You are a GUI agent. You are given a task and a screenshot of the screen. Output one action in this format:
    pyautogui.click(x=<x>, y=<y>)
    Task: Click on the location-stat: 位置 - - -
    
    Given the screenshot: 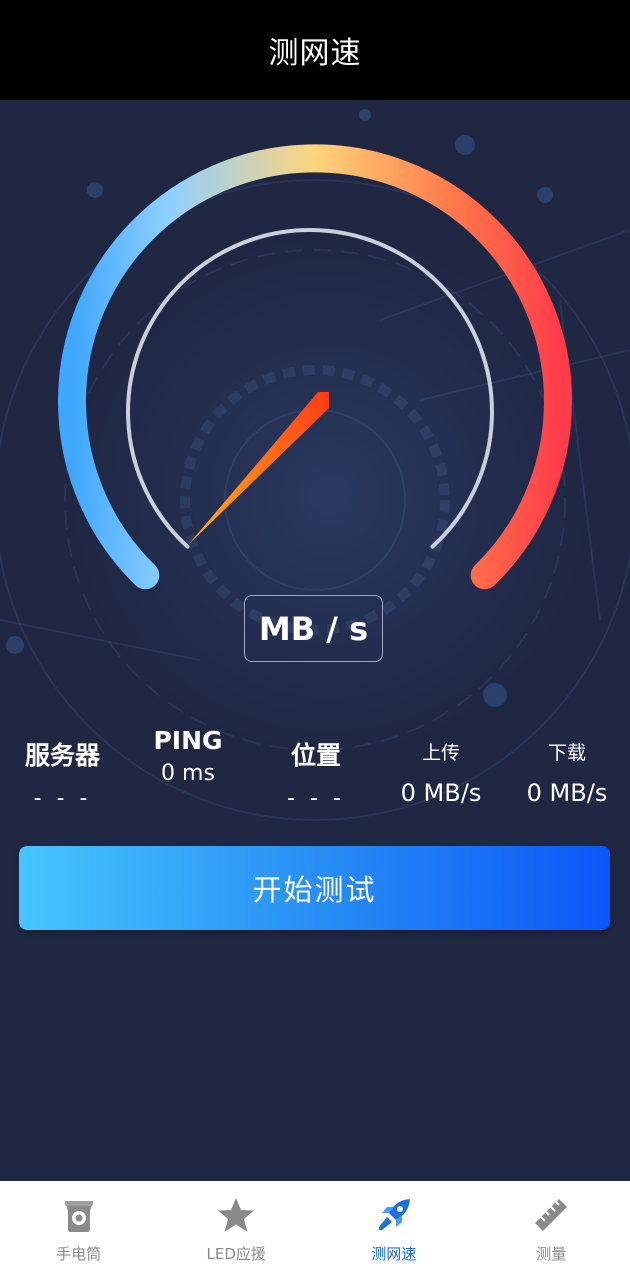 What is the action you would take?
    pyautogui.click(x=316, y=773)
    